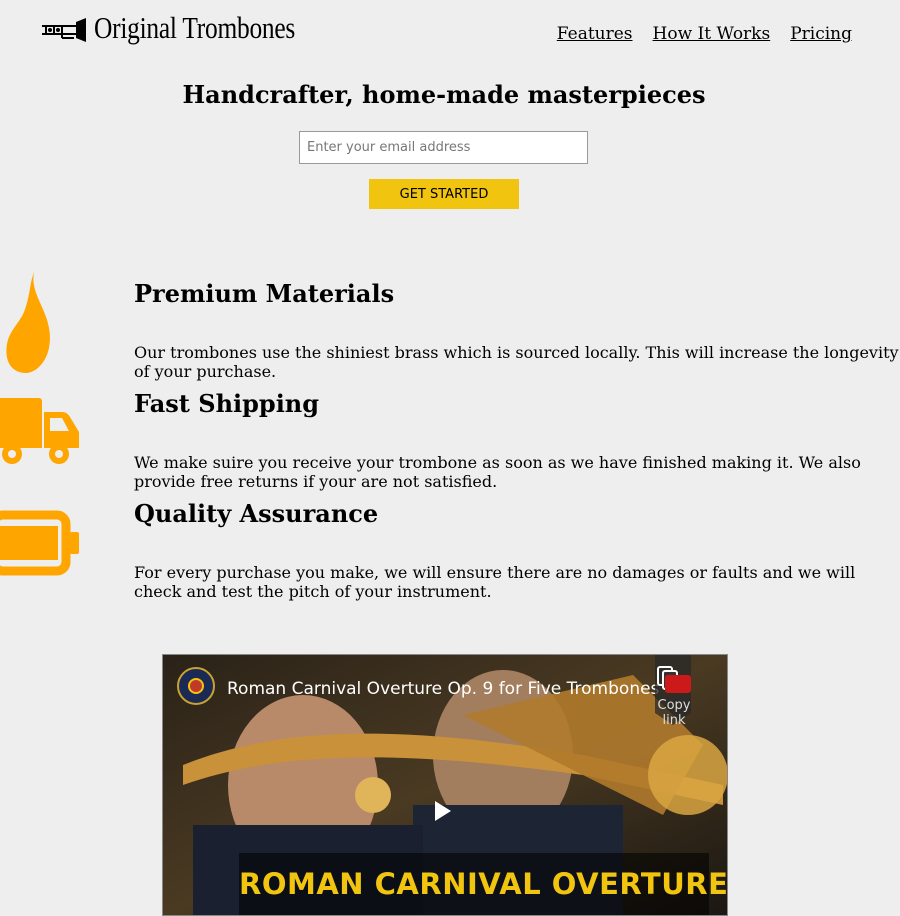 The width and height of the screenshot is (900, 916). What do you see at coordinates (196, 686) in the screenshot?
I see `channel-avatar` at bounding box center [196, 686].